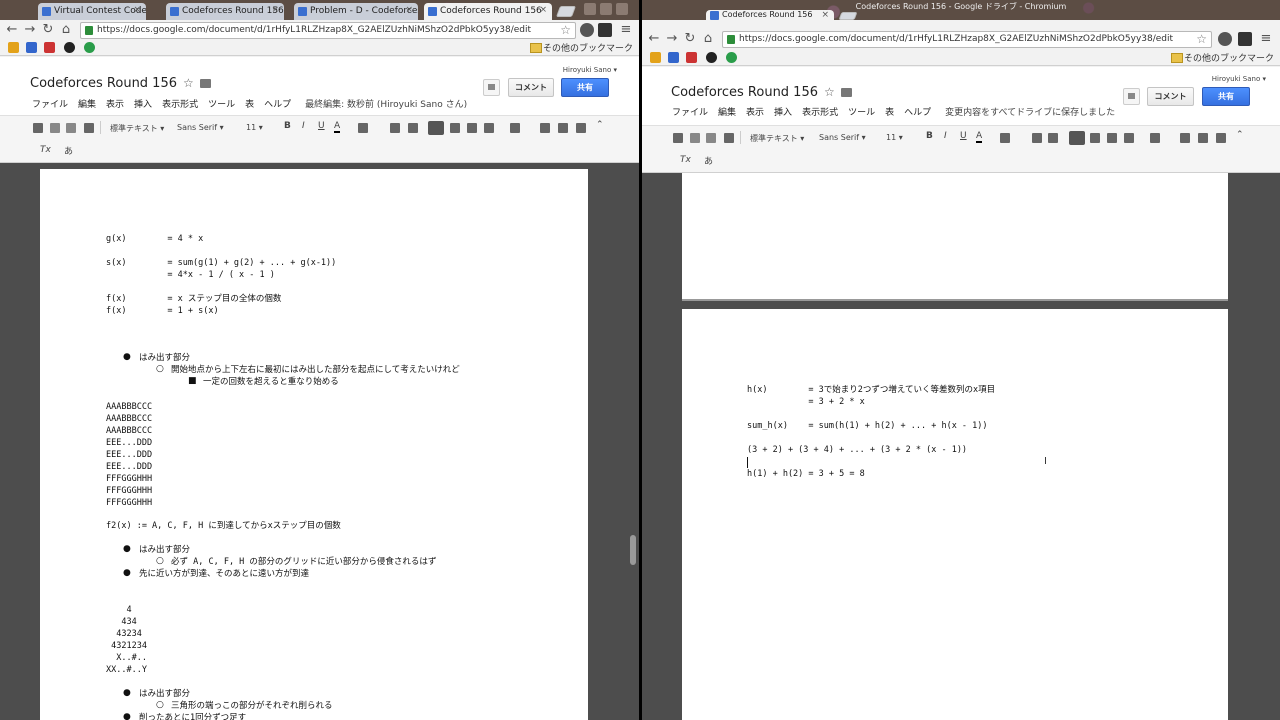 Image resolution: width=1280 pixels, height=720 pixels. Describe the element at coordinates (708, 39) in the screenshot. I see `home-icon: ⌂` at that location.